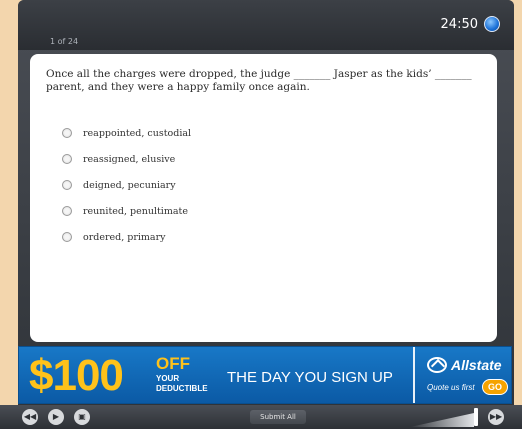  What do you see at coordinates (135, 211) in the screenshot?
I see `option-label: reunited, penultimate` at bounding box center [135, 211].